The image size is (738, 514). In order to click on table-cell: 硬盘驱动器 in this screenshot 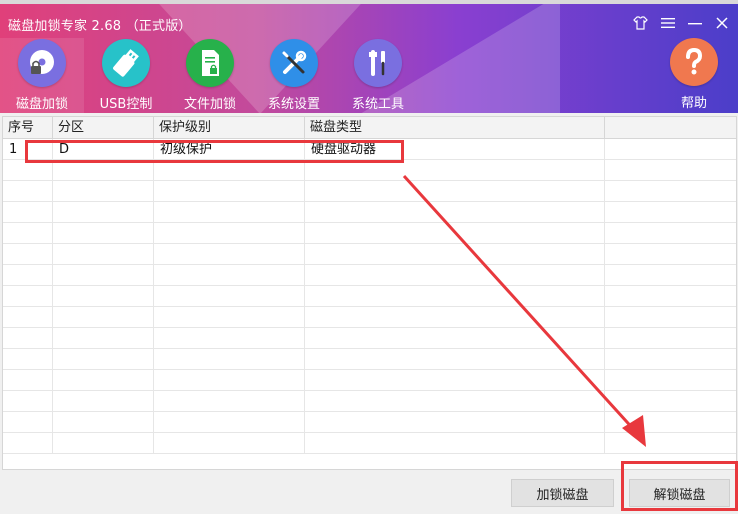, I will do `click(455, 149)`.